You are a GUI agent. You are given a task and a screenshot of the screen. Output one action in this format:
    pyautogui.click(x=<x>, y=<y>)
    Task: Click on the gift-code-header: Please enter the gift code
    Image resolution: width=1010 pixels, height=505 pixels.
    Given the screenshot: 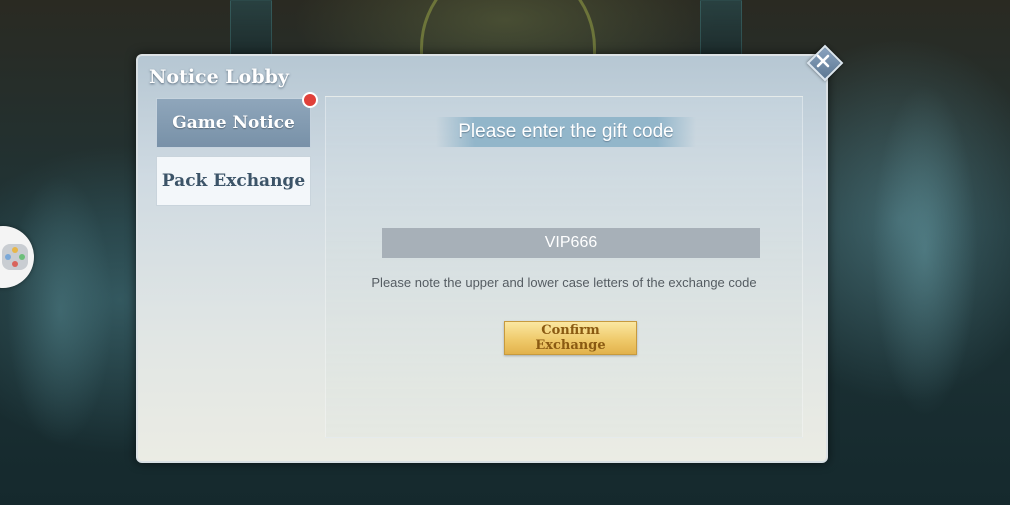 What is the action you would take?
    pyautogui.click(x=566, y=132)
    